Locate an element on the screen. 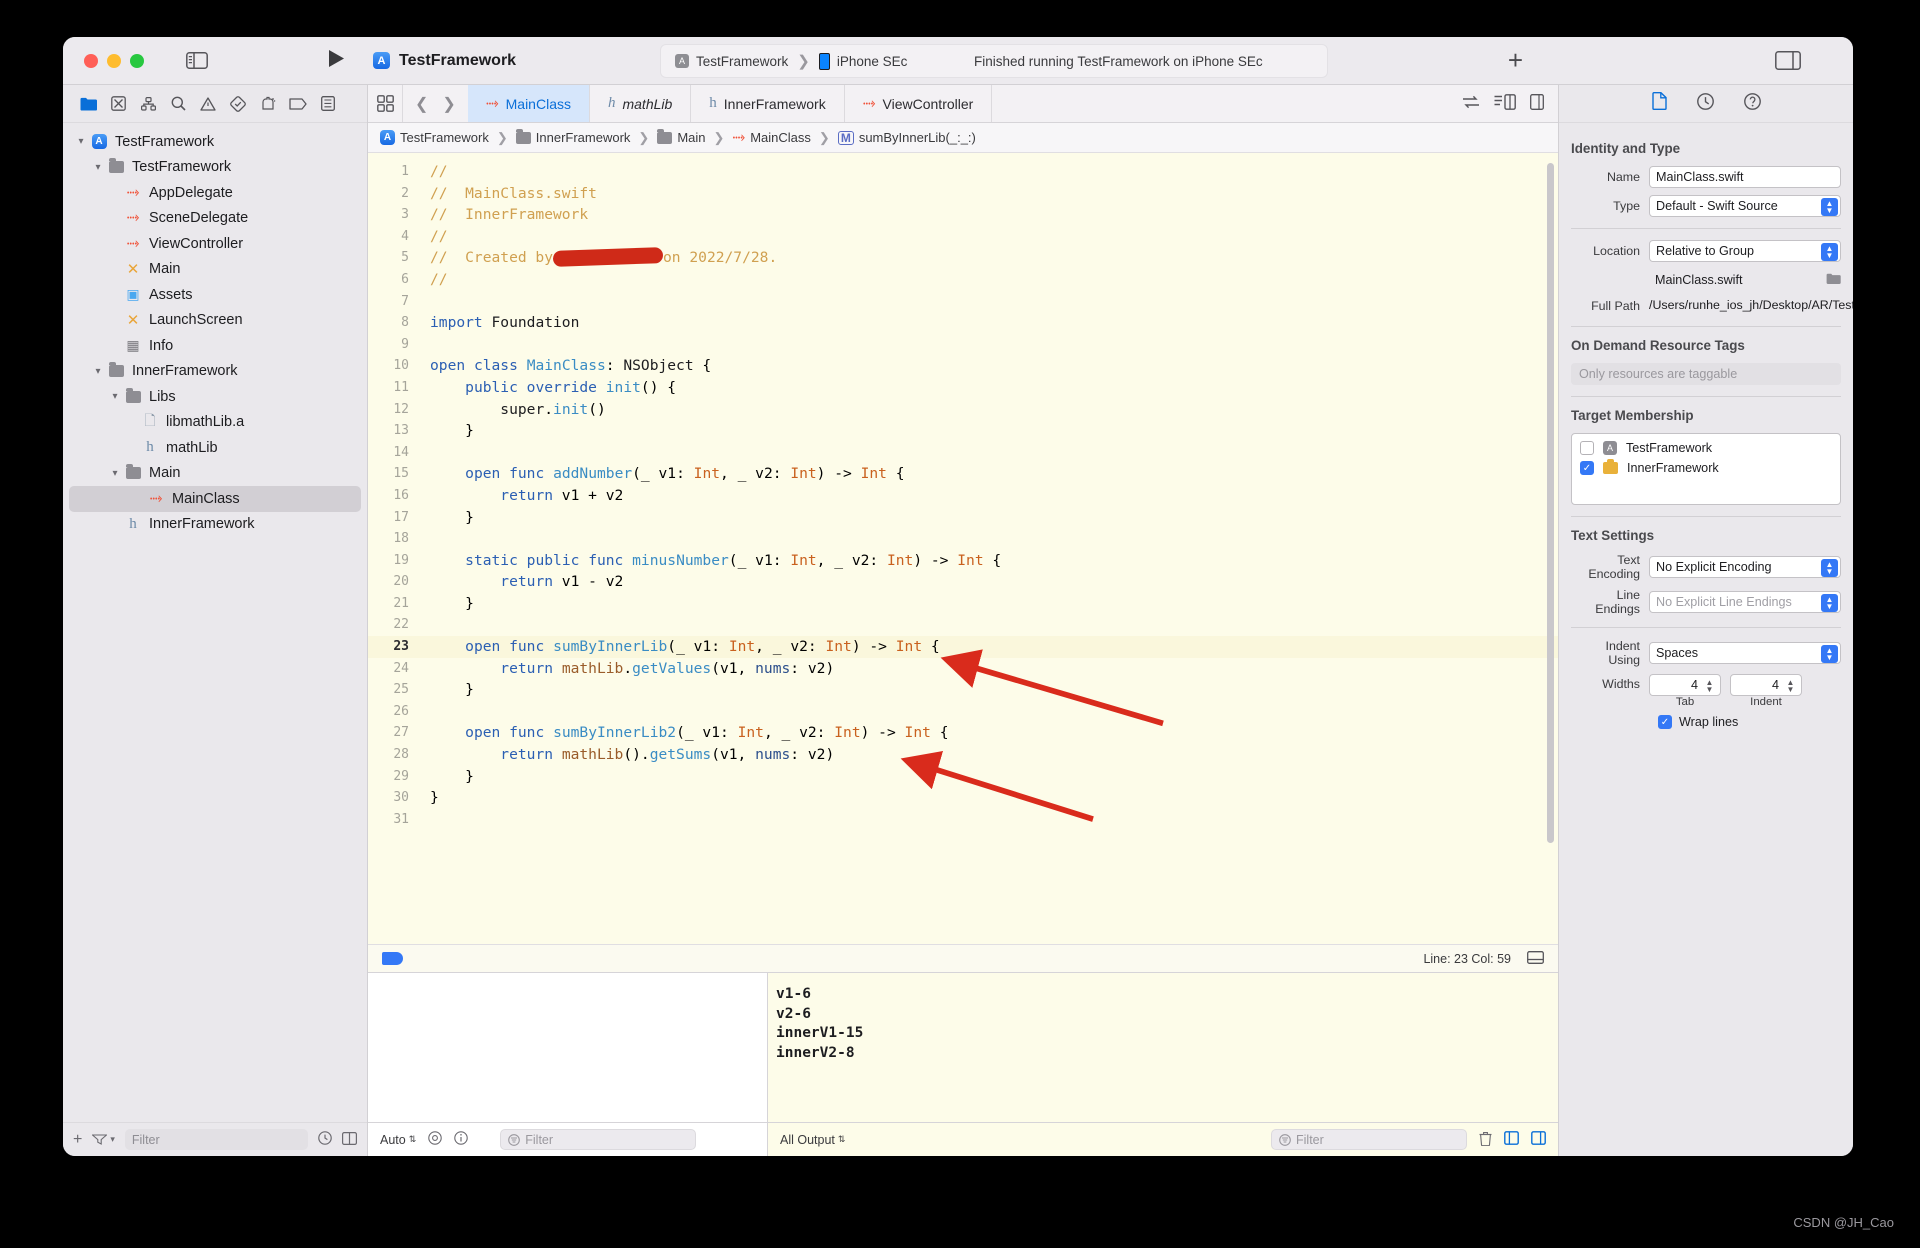 The image size is (1920, 1248). navigator-item-mainclass: ⤑ MainClass is located at coordinates (215, 499).